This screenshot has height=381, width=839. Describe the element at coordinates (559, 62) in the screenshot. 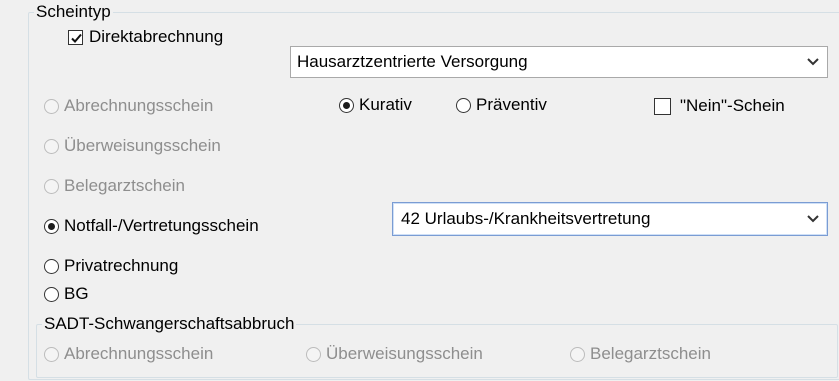

I see `versorgung-select: Hausarztzentrierte Versorgung` at that location.